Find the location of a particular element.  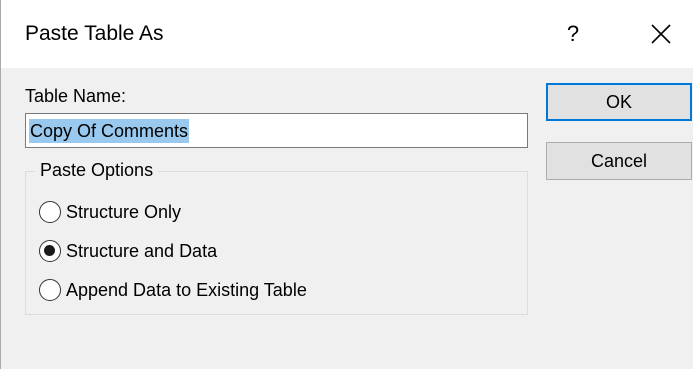

option-label: Structure Only is located at coordinates (124, 211).